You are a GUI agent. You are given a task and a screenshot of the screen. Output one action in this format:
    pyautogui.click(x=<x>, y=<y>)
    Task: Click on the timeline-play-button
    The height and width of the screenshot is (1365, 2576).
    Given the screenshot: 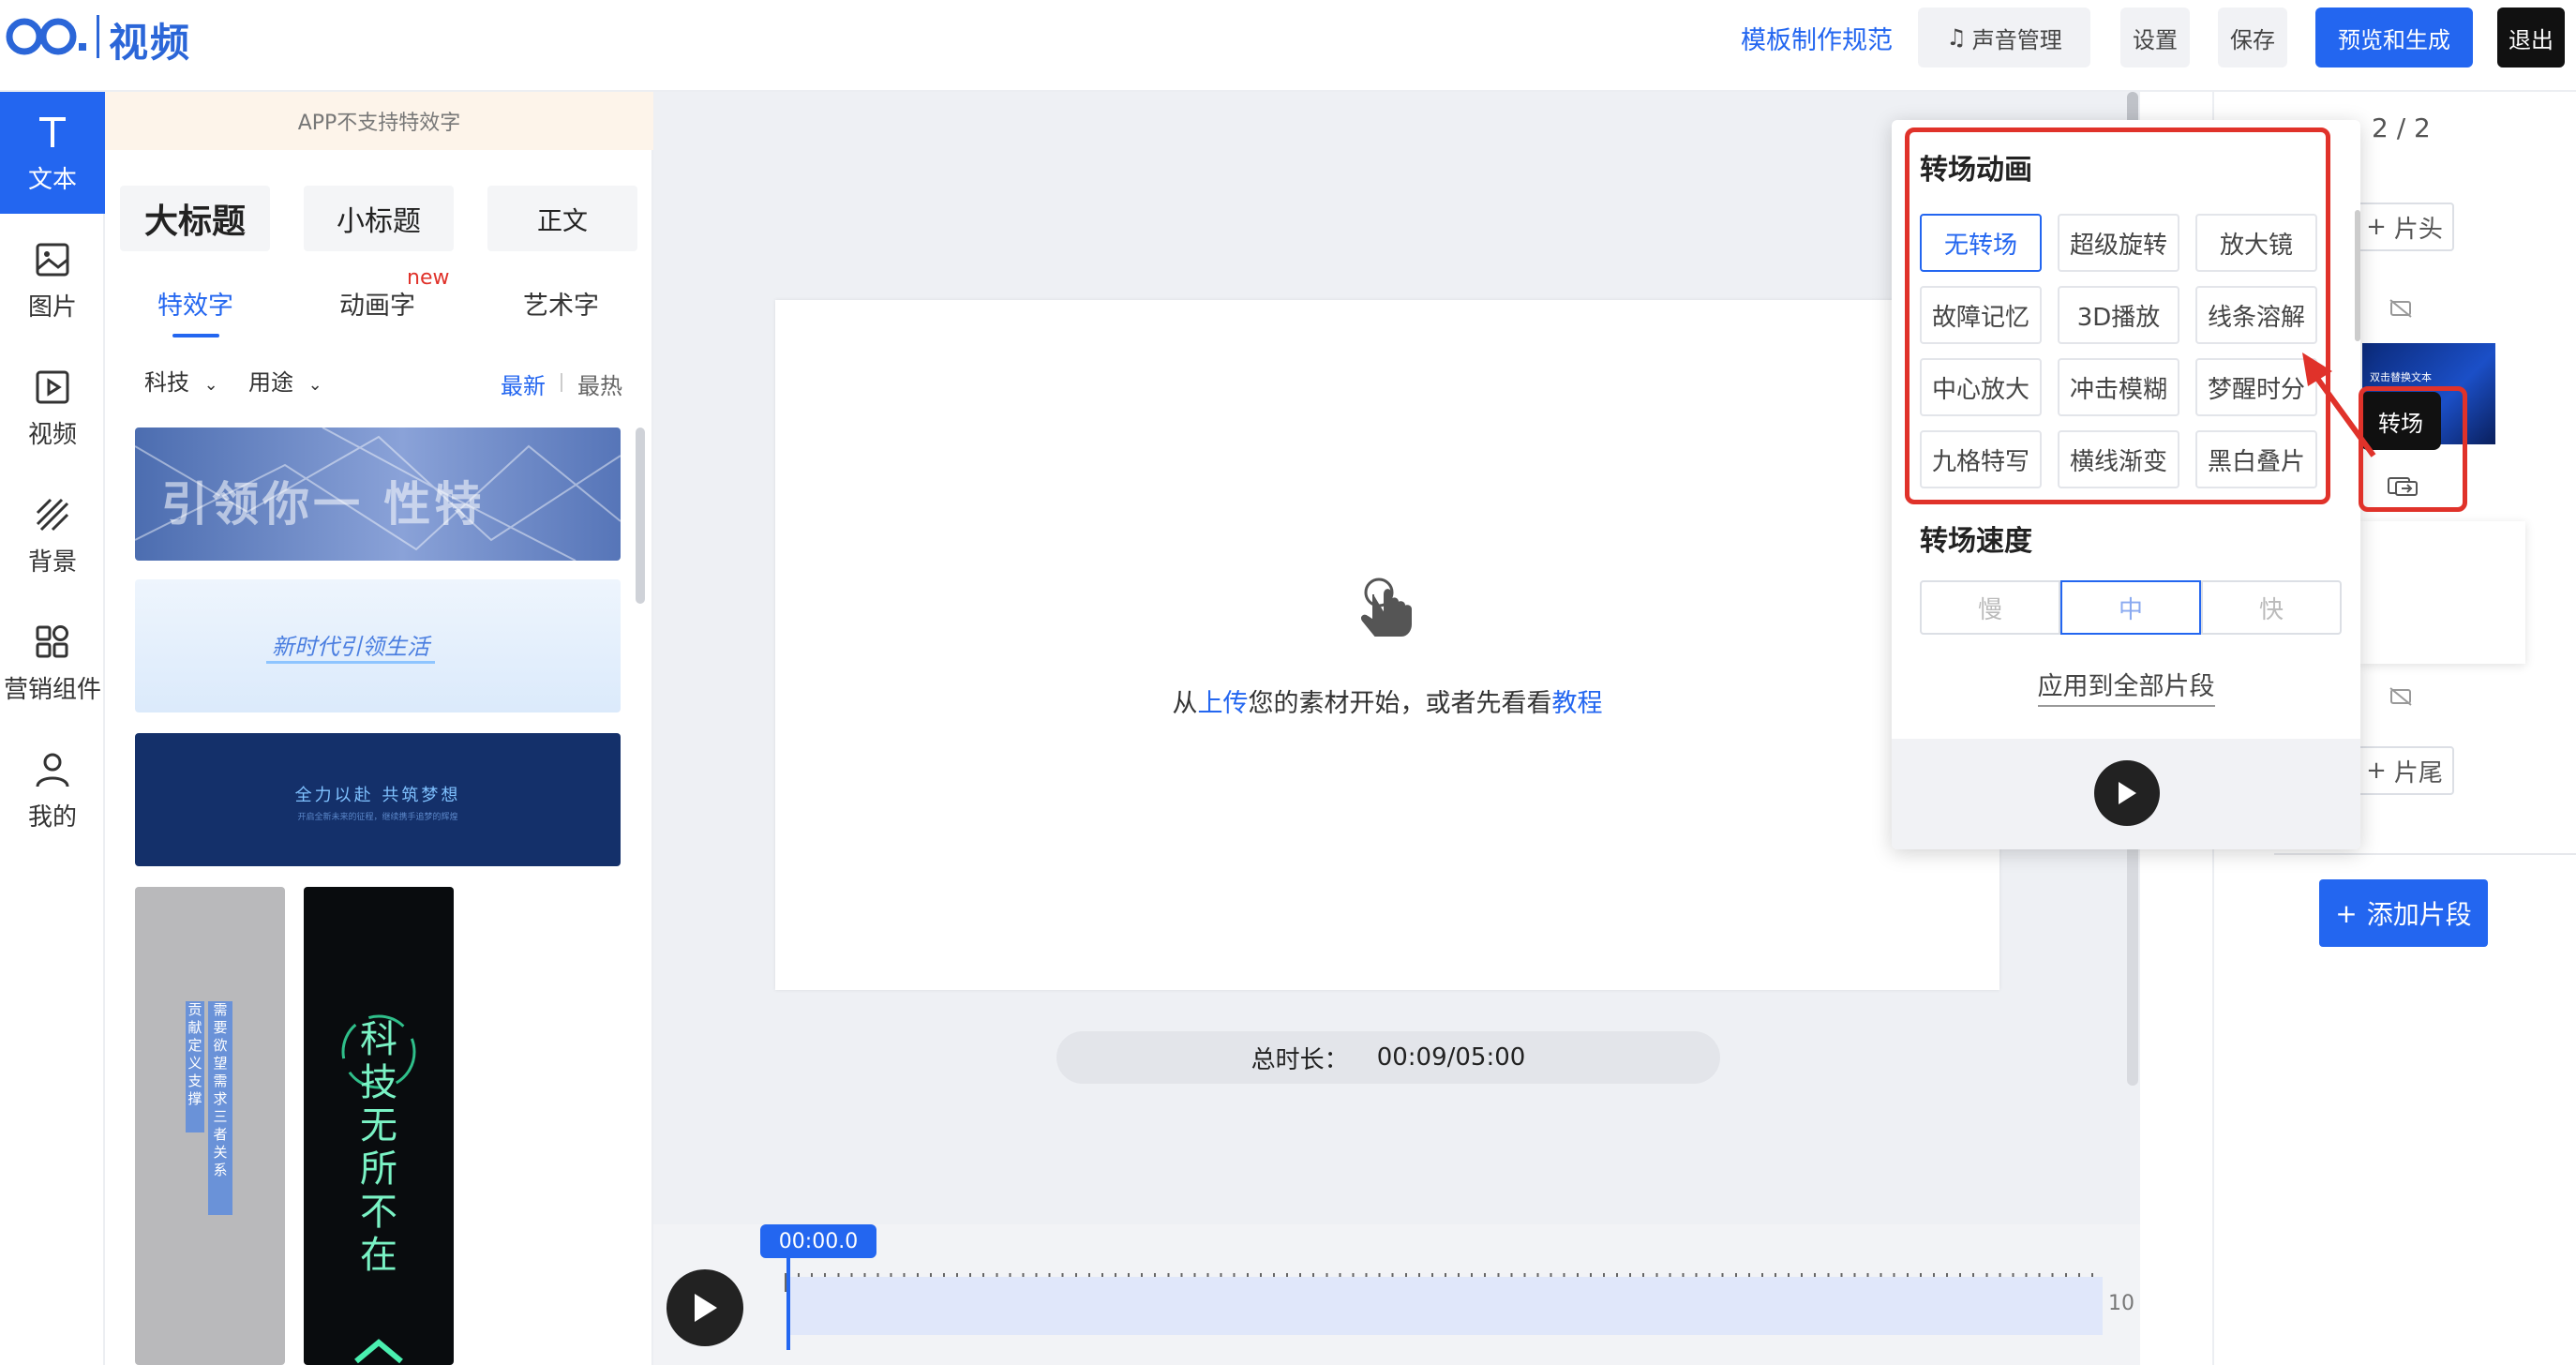 What is the action you would take?
    pyautogui.click(x=705, y=1307)
    